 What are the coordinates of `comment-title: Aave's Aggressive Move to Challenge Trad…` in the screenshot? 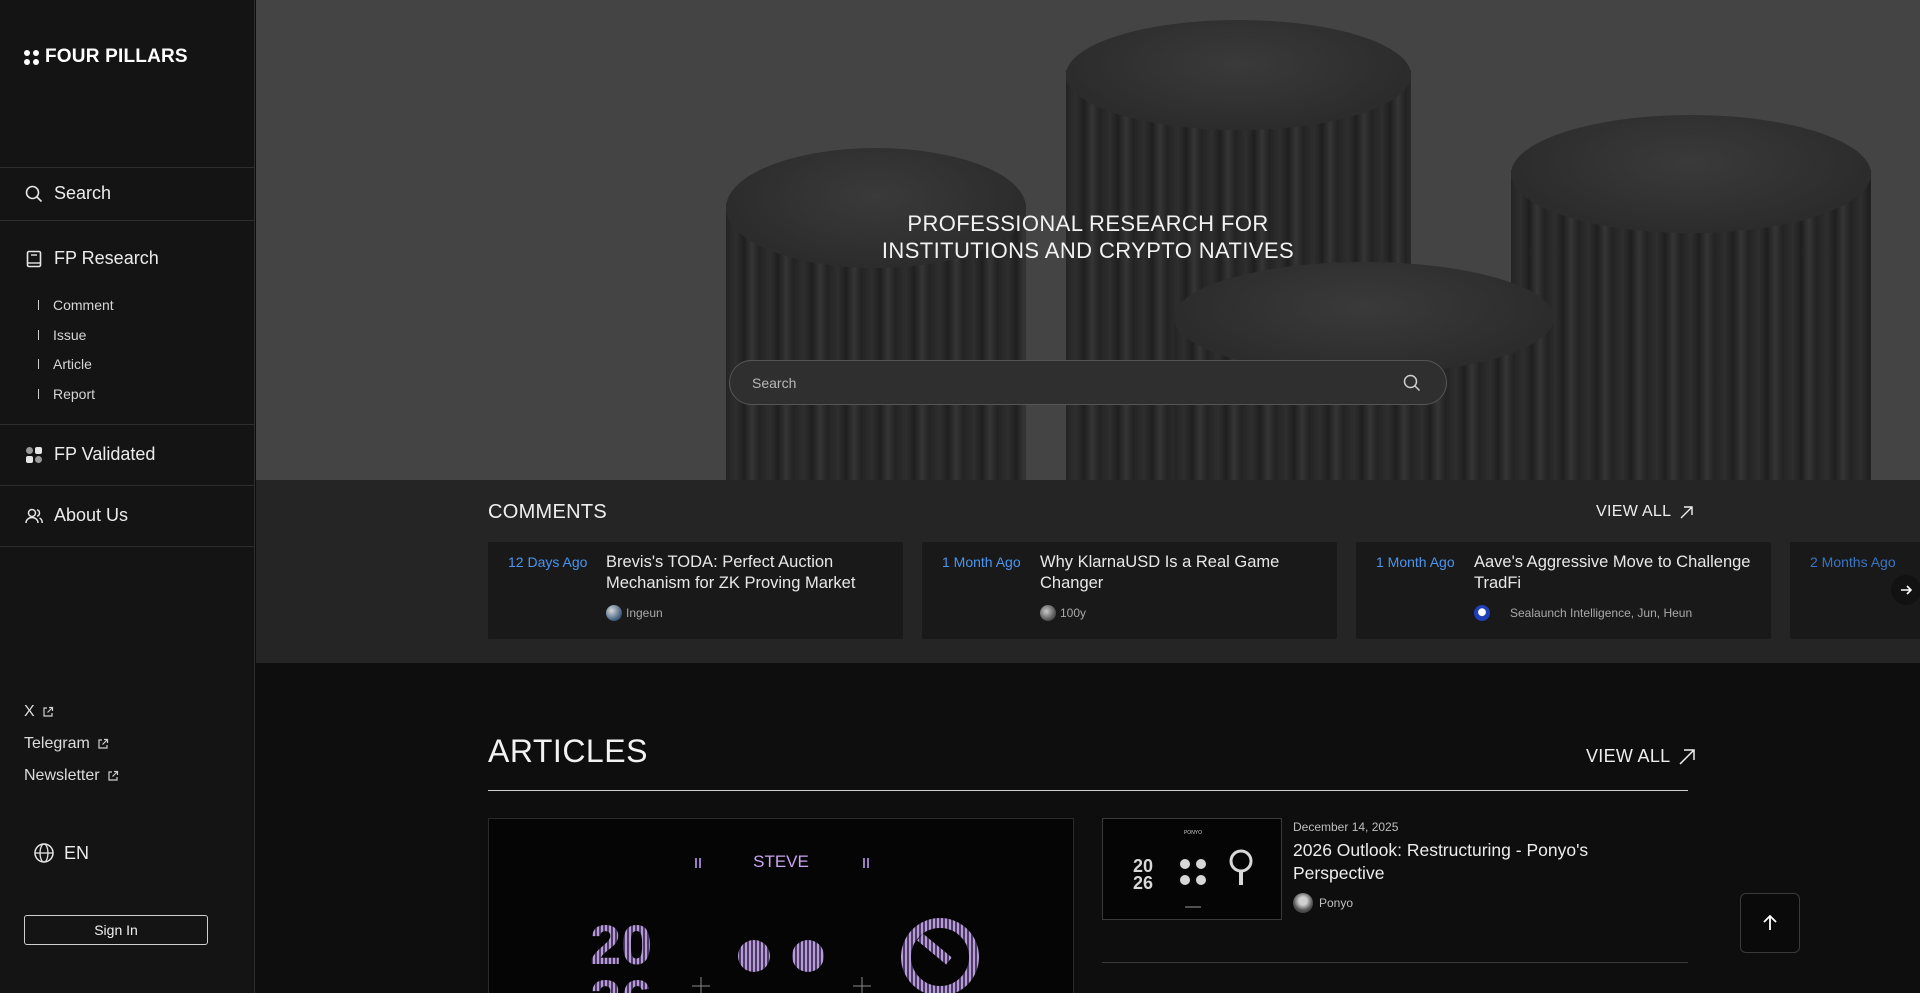 It's located at (1612, 572).